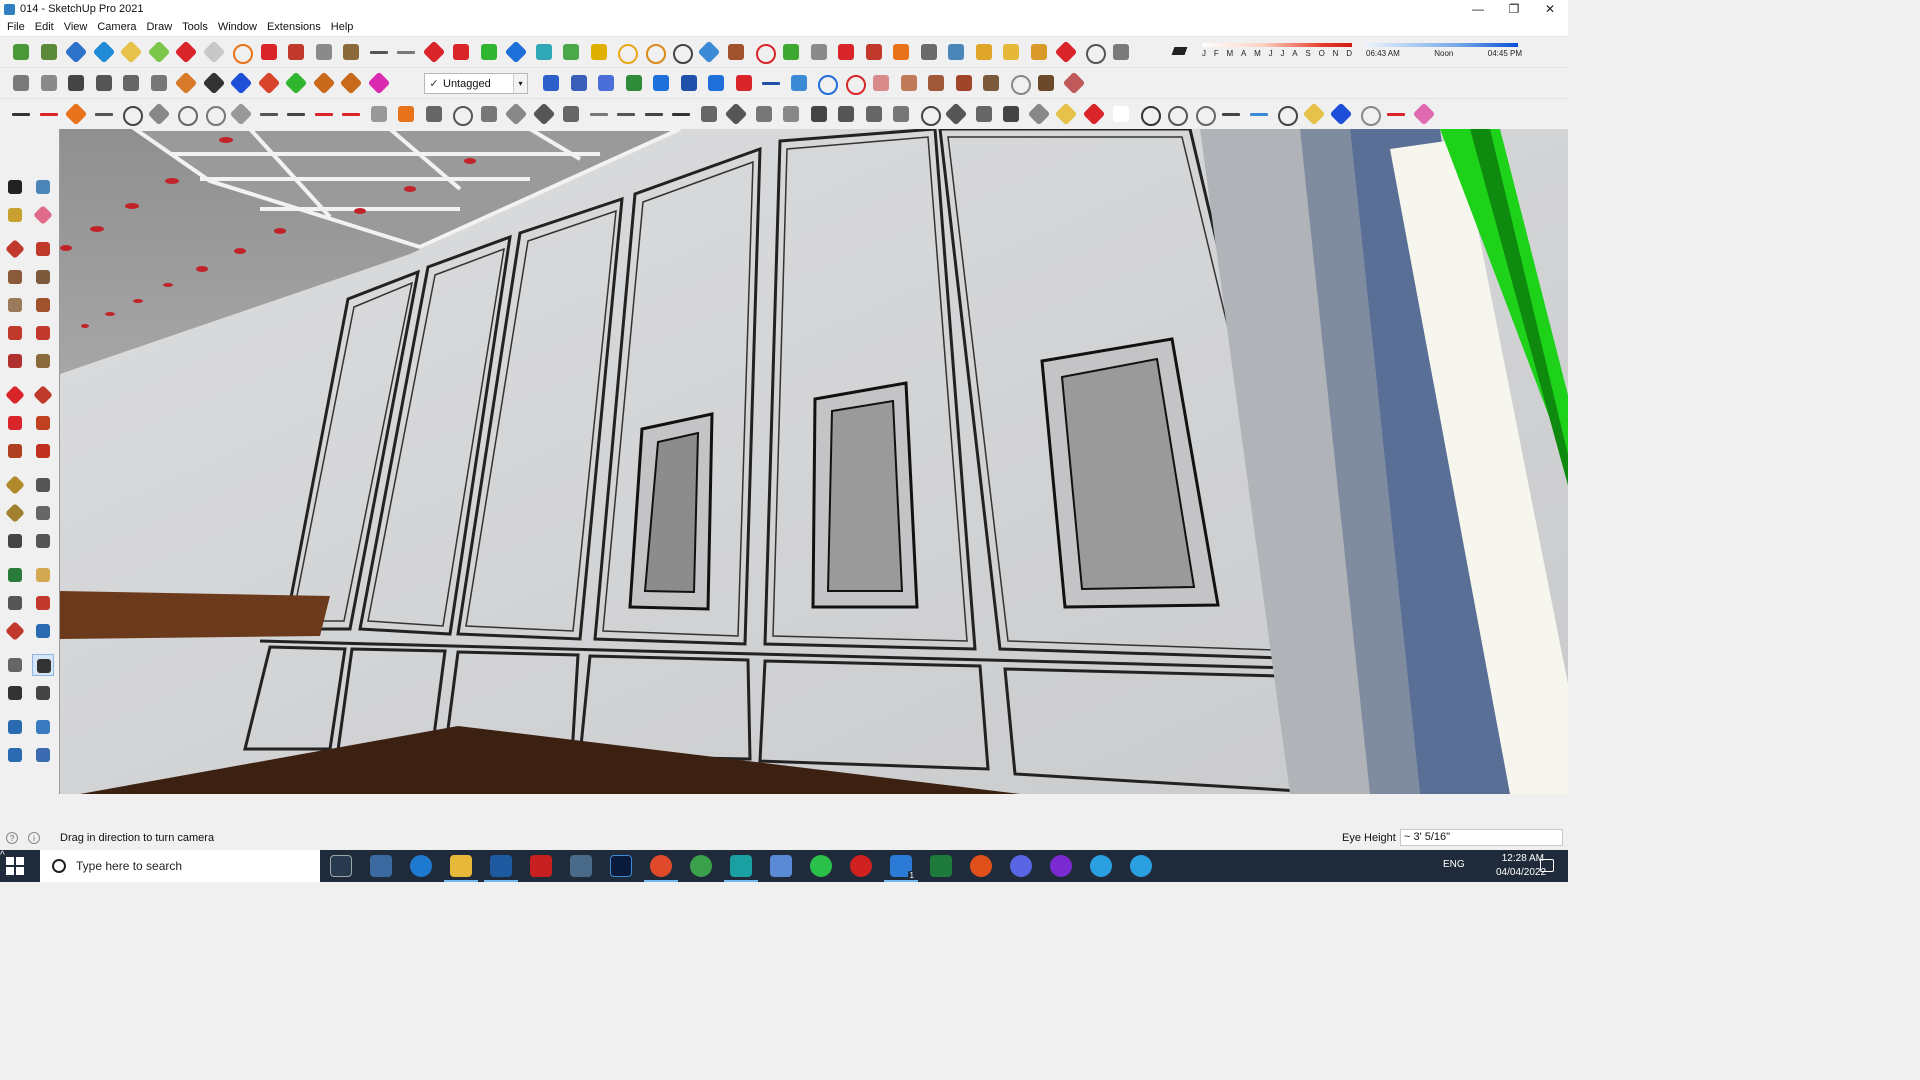  I want to click on ext-tool-1-icon, so click(21, 114).